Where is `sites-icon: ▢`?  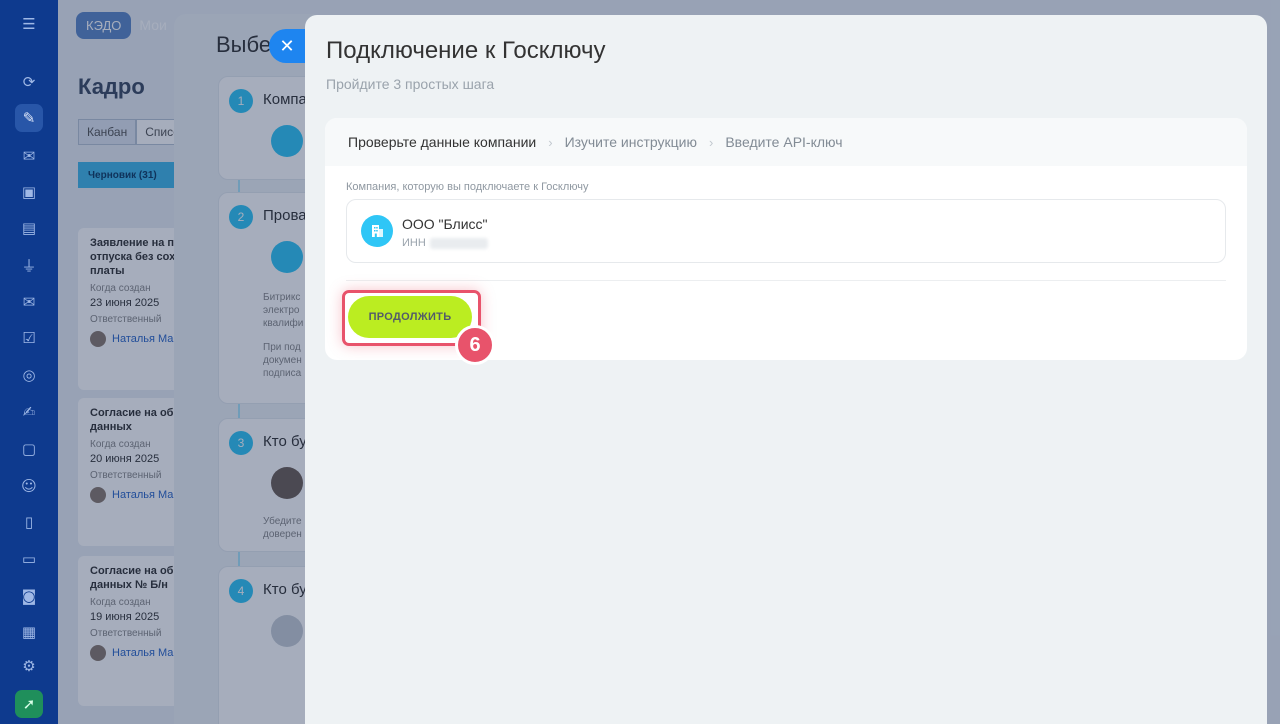
sites-icon: ▢ is located at coordinates (29, 449).